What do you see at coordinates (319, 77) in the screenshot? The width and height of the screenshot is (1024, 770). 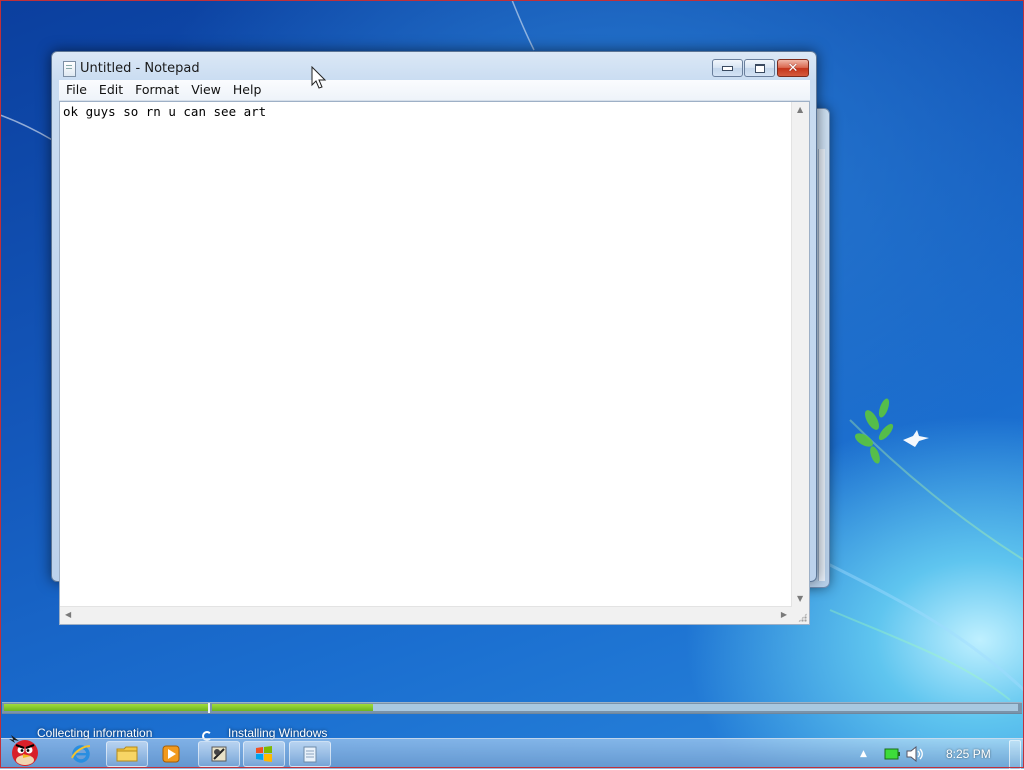 I see `mouse-cursor-icon` at bounding box center [319, 77].